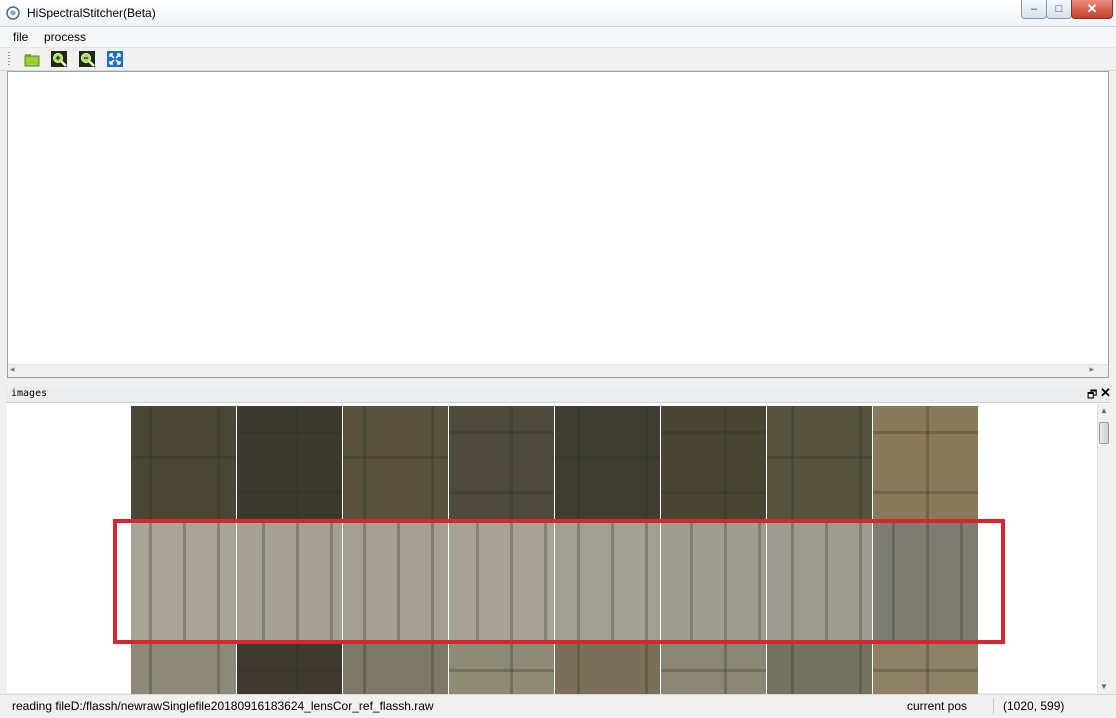  Describe the element at coordinates (1104, 410) in the screenshot. I see `scroll-up-icon: ▲` at that location.